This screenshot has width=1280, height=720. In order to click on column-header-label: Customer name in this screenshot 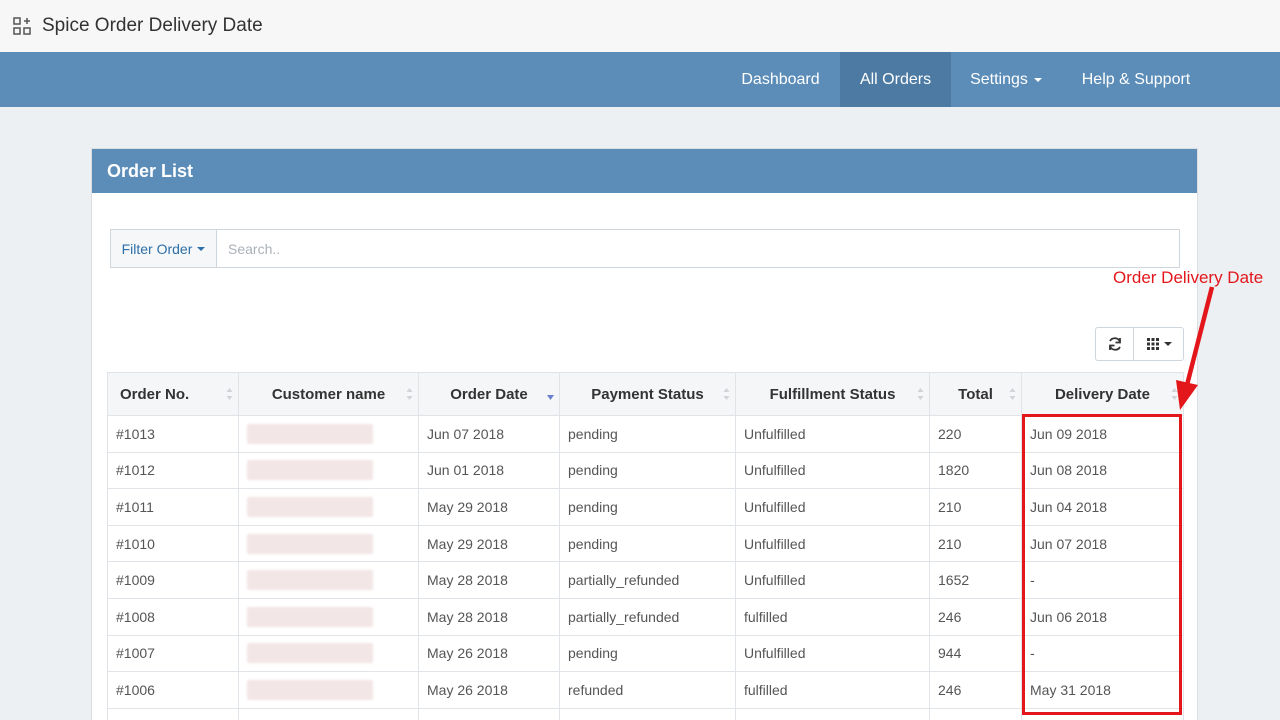, I will do `click(328, 394)`.